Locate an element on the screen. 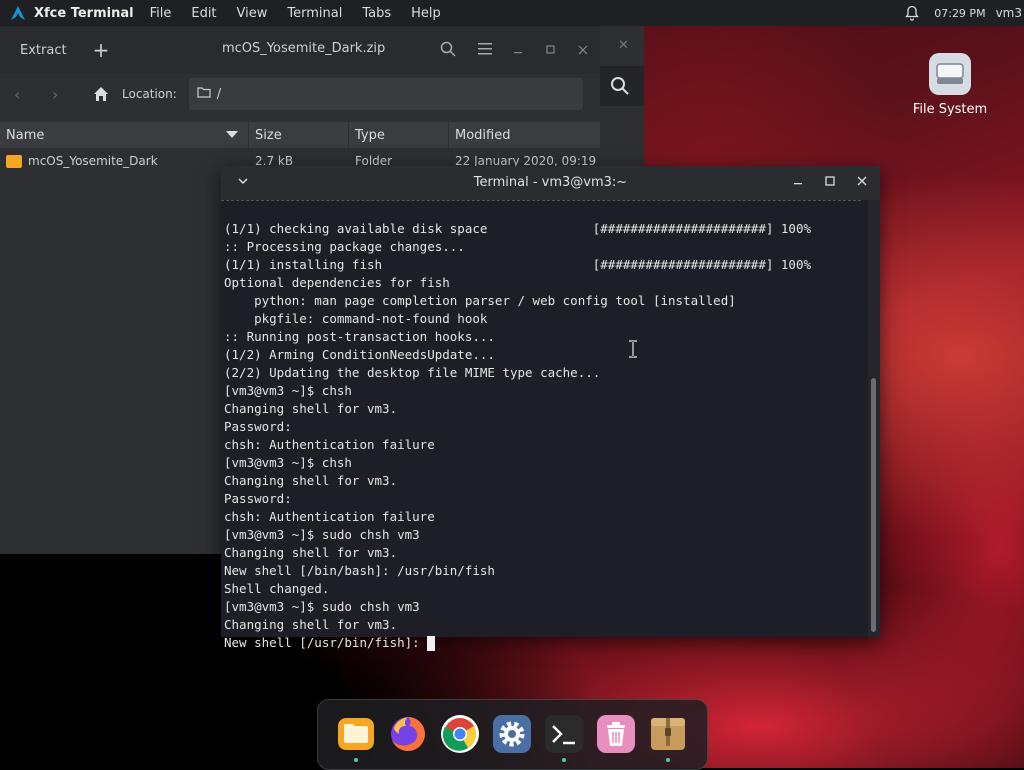  search-button is located at coordinates (622, 86).